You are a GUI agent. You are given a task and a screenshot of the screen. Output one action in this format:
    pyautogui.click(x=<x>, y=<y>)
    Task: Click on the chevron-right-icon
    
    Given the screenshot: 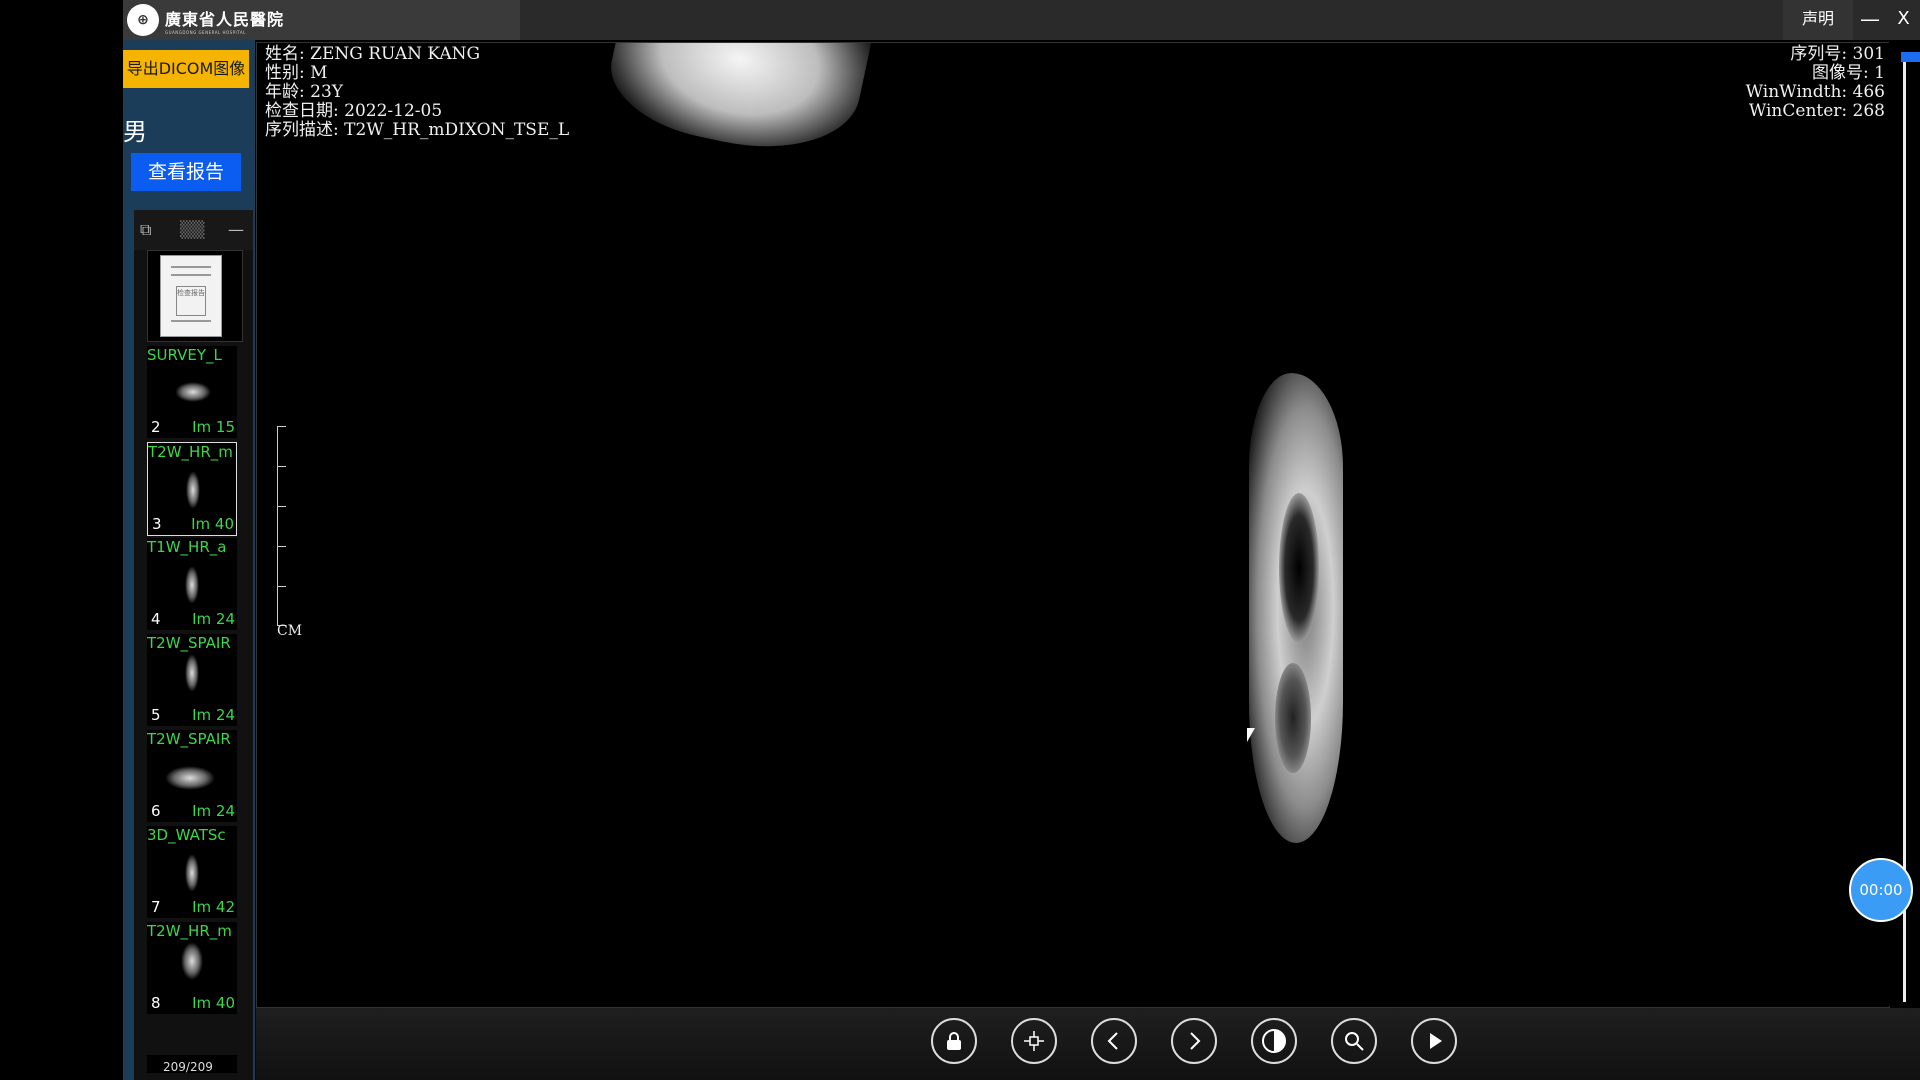 What is the action you would take?
    pyautogui.click(x=1194, y=1041)
    